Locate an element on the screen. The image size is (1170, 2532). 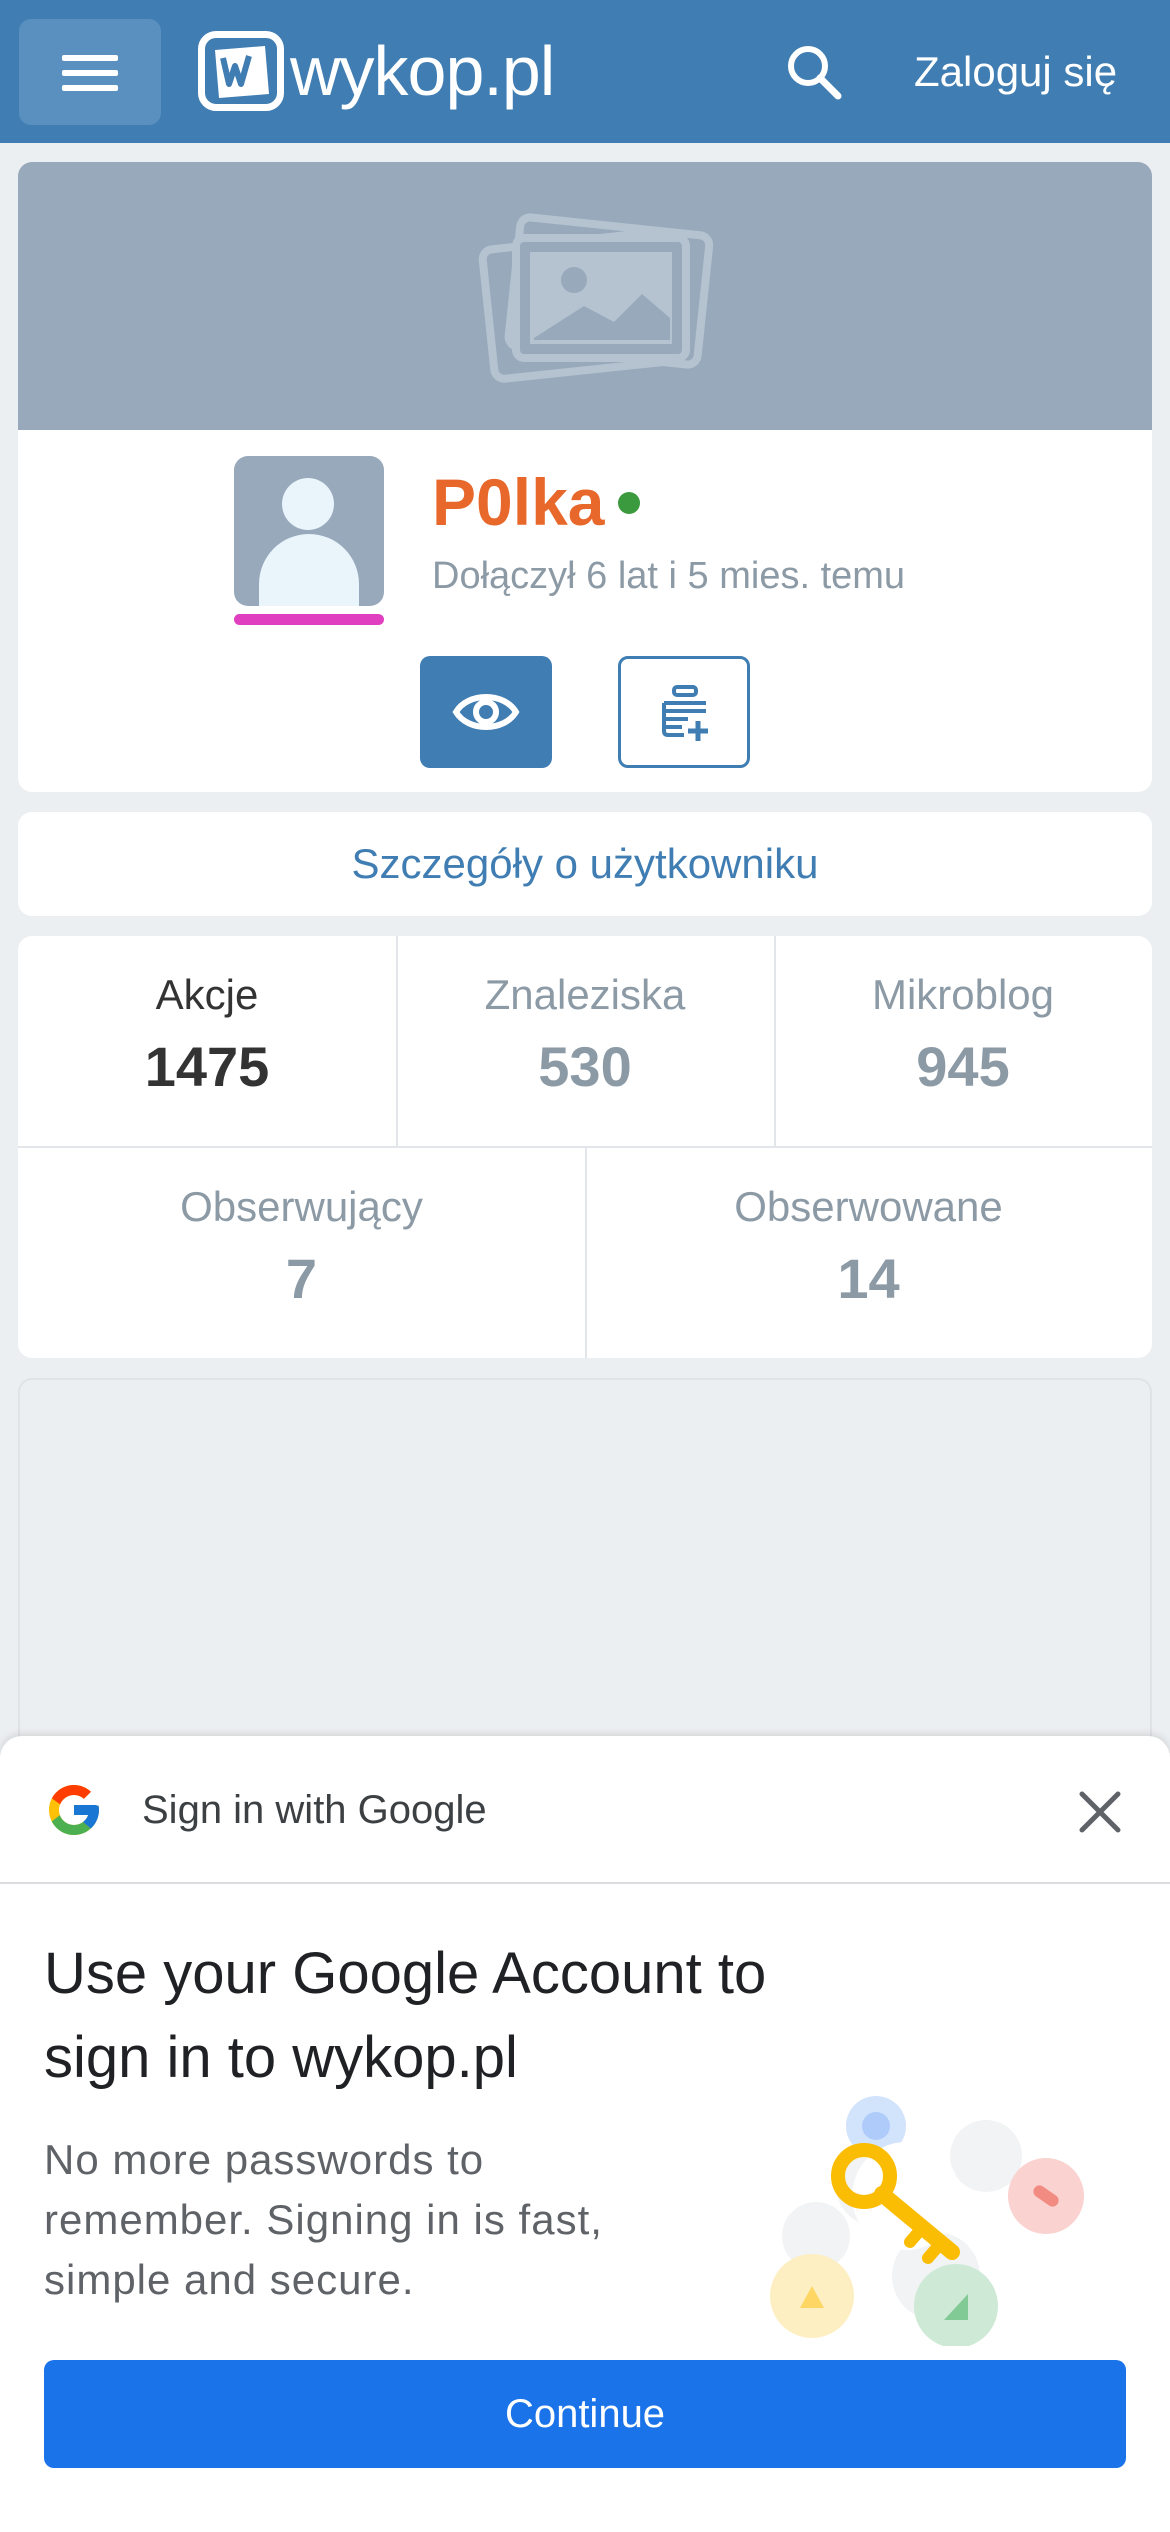
user-details-link: Szczegóły o użytkowniku is located at coordinates (585, 864).